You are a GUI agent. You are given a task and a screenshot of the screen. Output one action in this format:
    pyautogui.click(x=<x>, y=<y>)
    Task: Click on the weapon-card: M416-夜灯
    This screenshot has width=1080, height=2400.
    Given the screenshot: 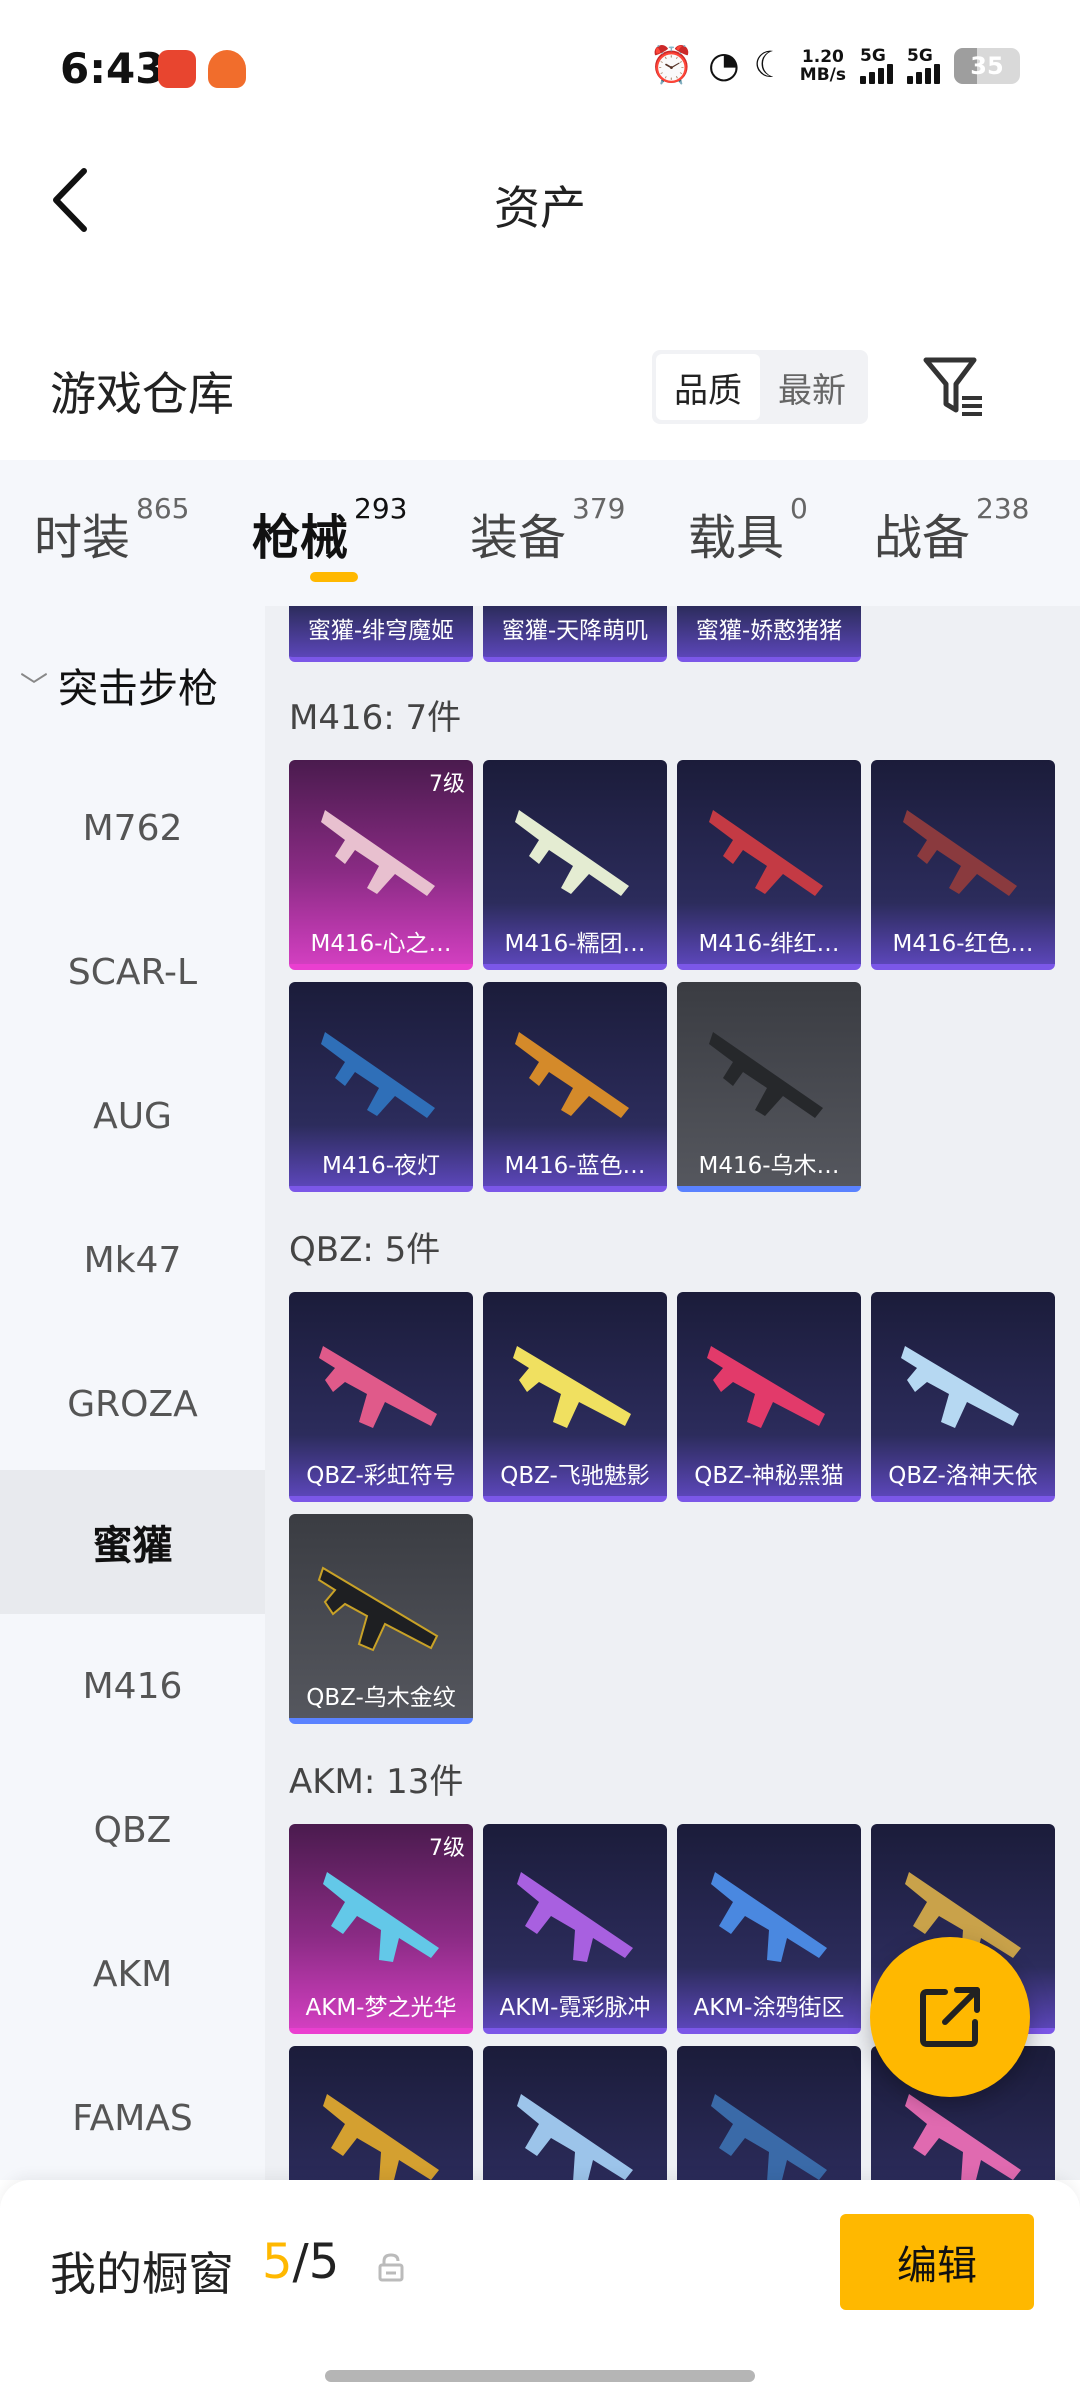 What is the action you would take?
    pyautogui.click(x=381, y=1087)
    